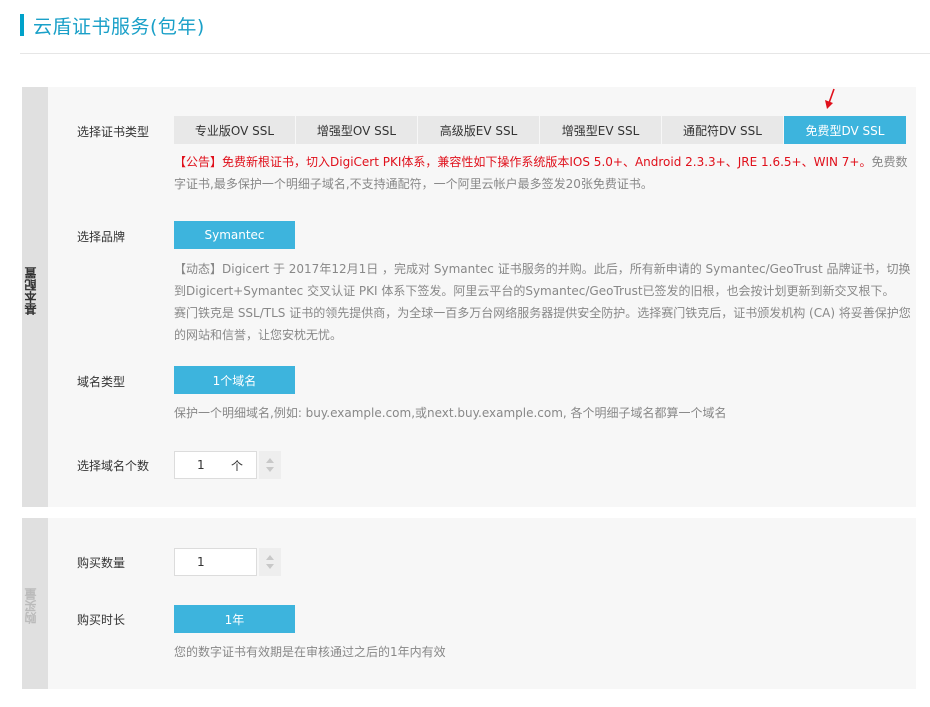  I want to click on domain-count-input: 1 个, so click(215, 465).